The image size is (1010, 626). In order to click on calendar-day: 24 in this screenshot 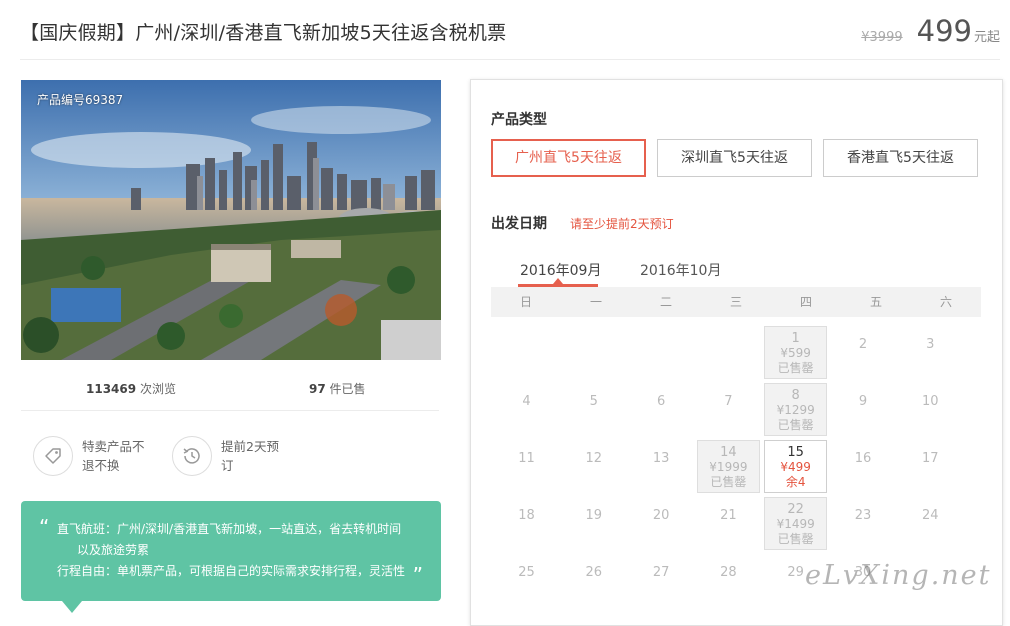, I will do `click(930, 523)`.